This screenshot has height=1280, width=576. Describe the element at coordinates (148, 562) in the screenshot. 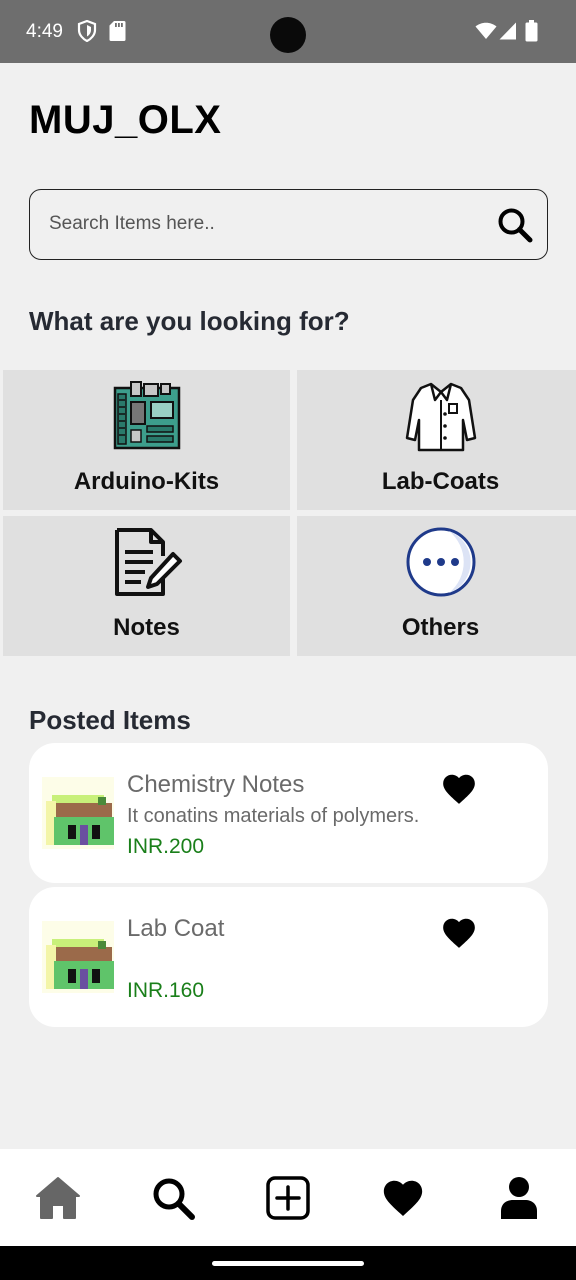

I see `notes-icon` at that location.